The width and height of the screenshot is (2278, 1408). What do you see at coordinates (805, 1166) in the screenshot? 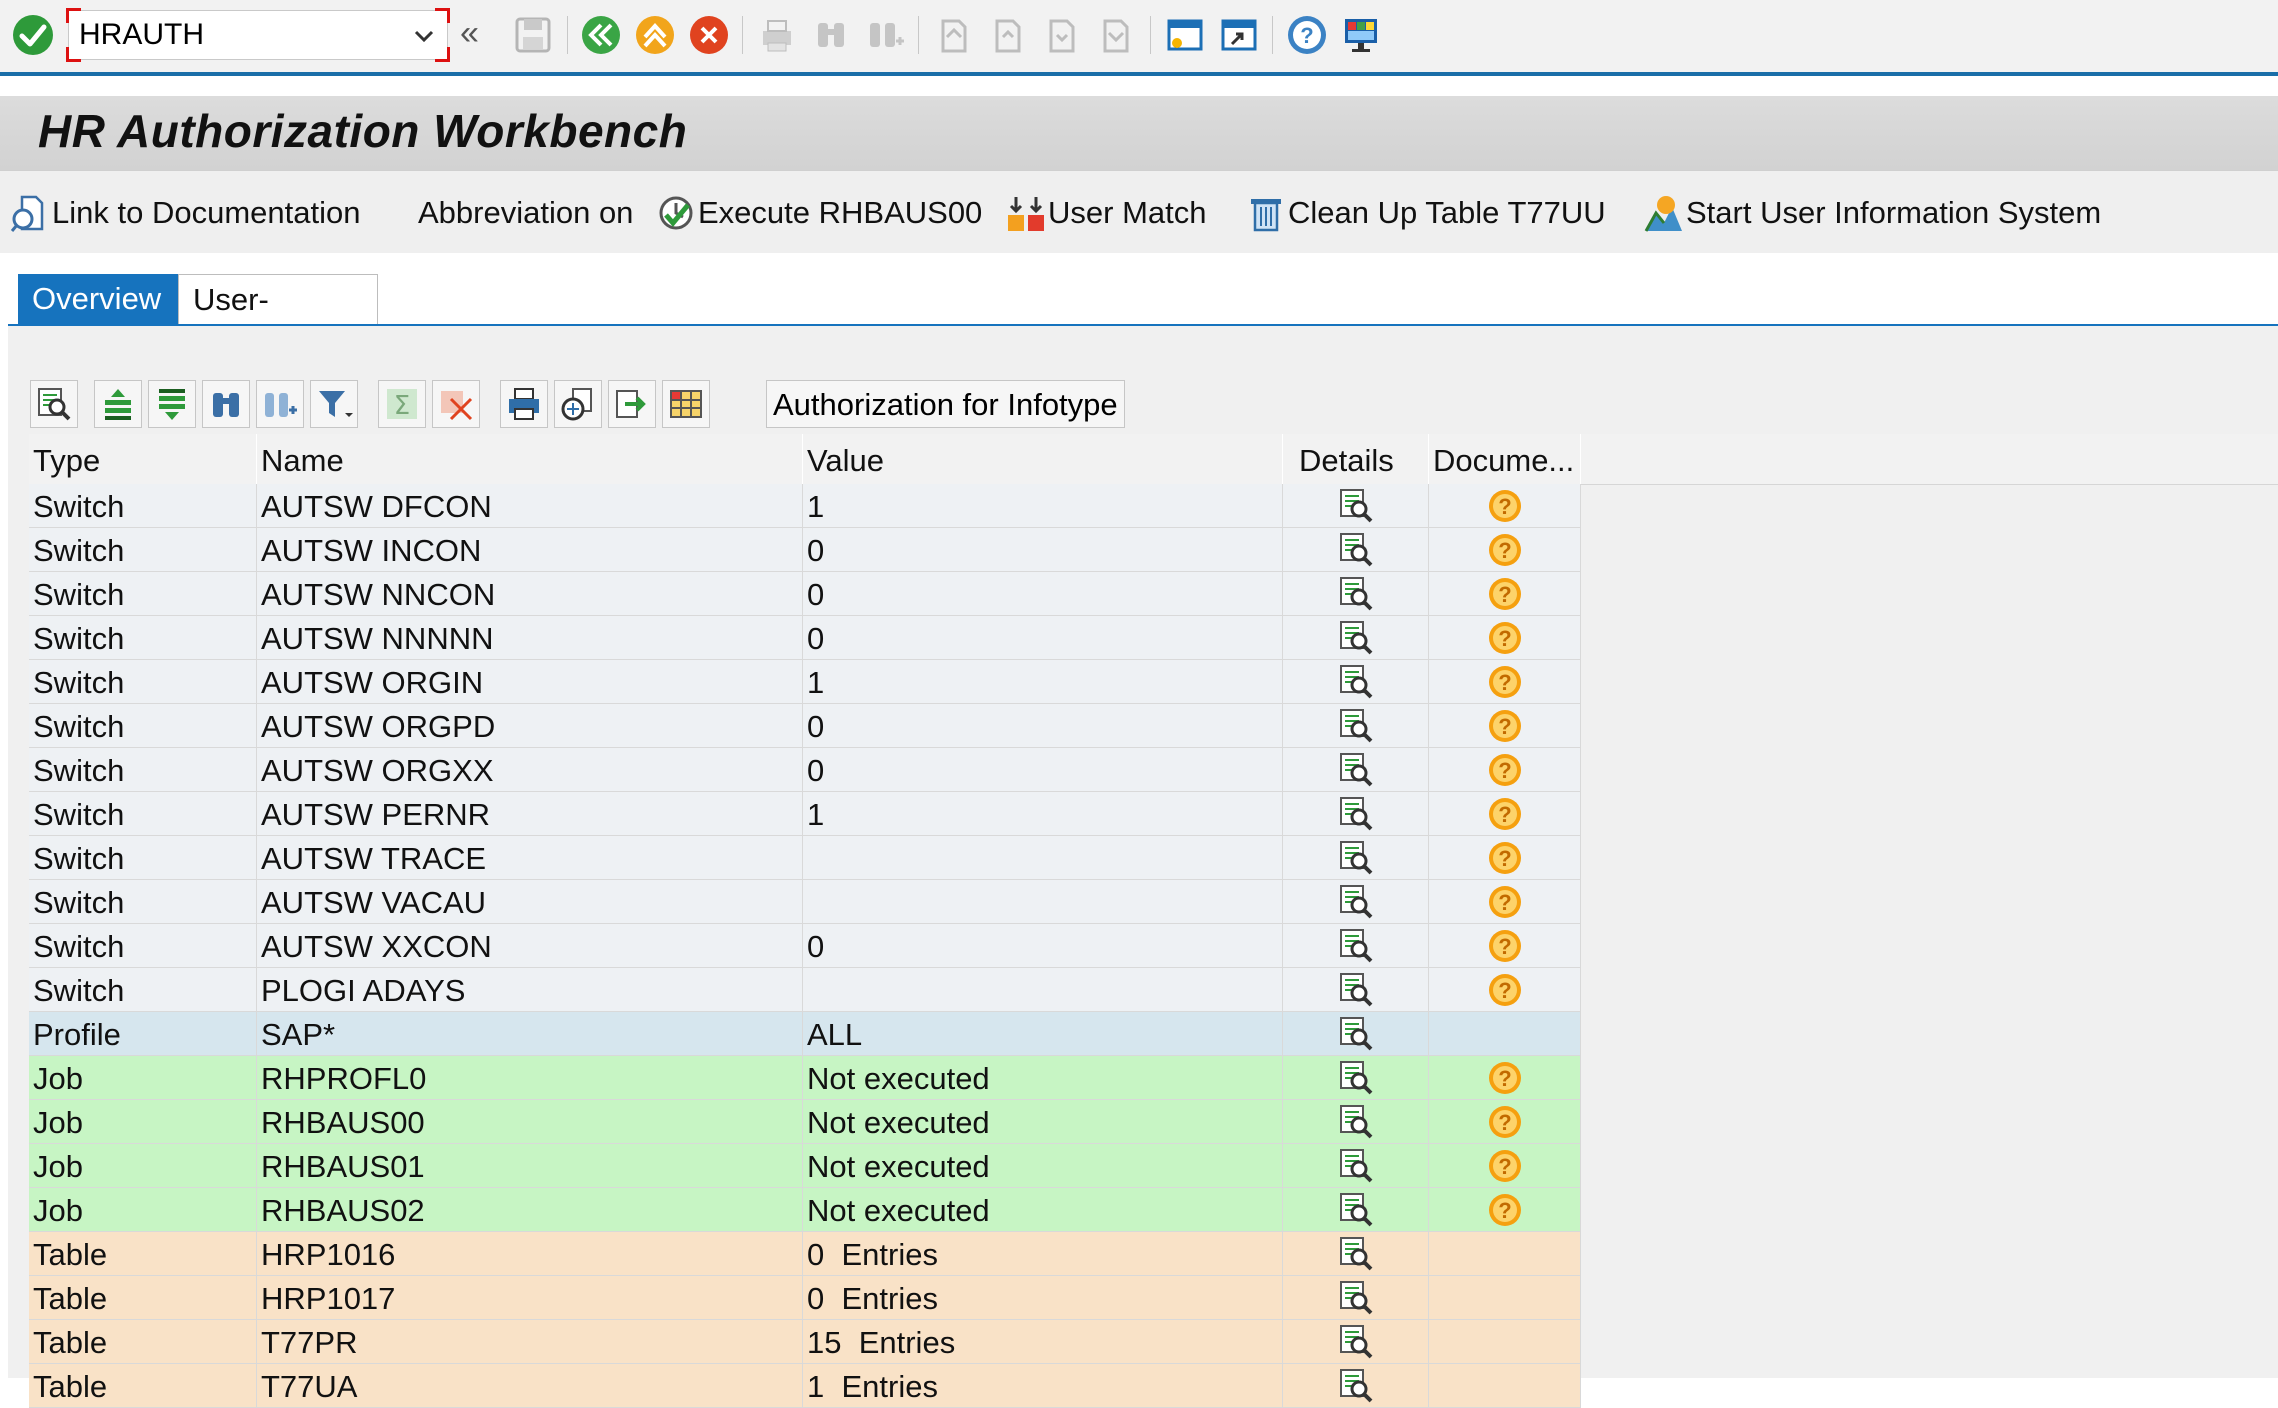
I see `table-row: Job RHBAUS01 Not executed?` at bounding box center [805, 1166].